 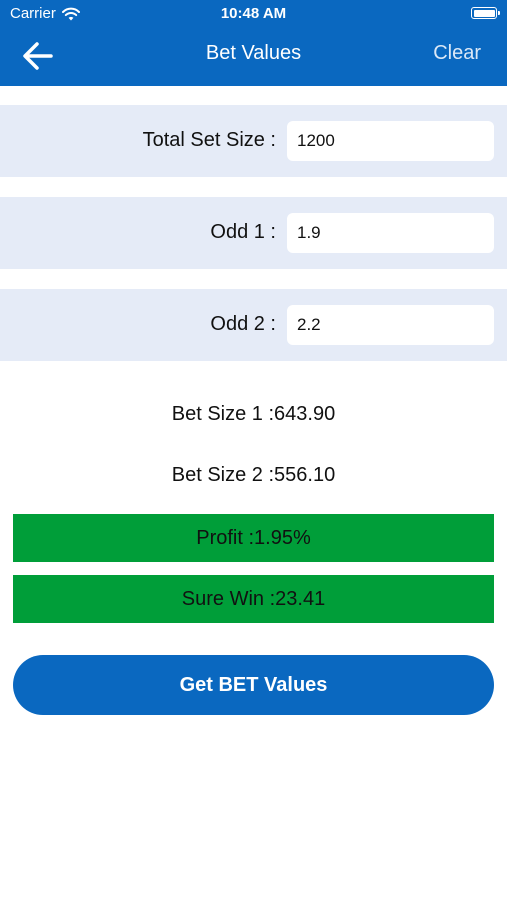 What do you see at coordinates (209, 140) in the screenshot?
I see `total-set-size-label: Total Set Size :` at bounding box center [209, 140].